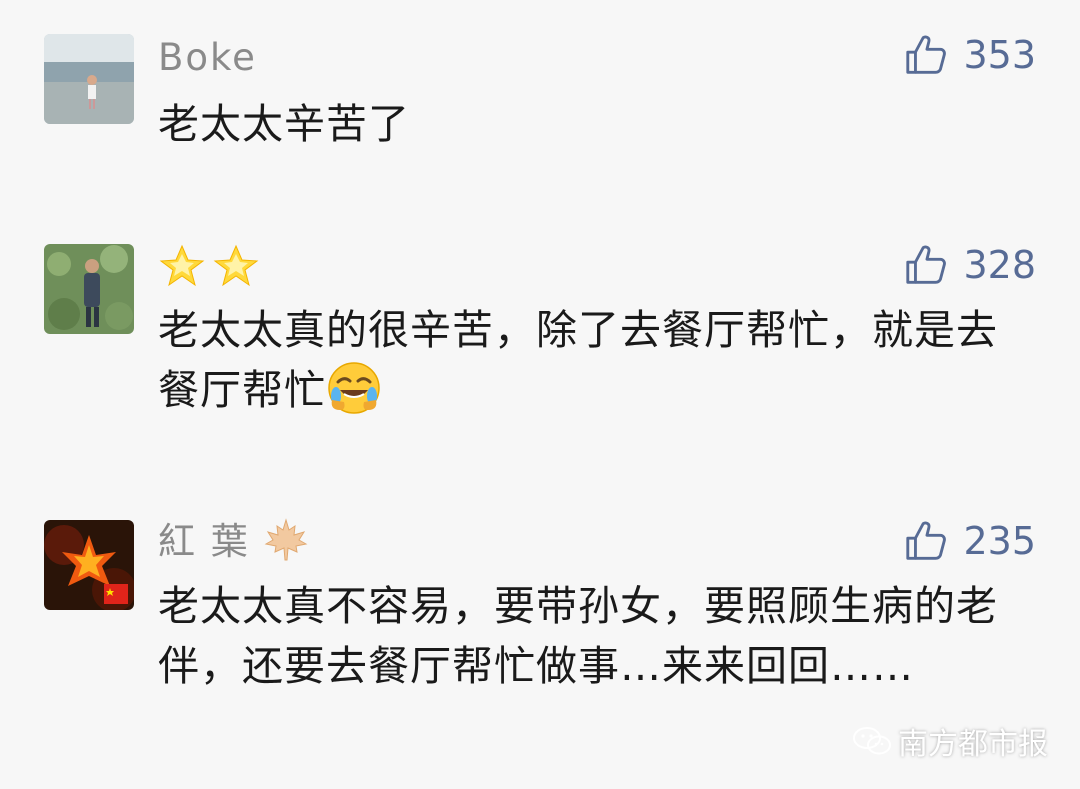 Image resolution: width=1080 pixels, height=789 pixels. Describe the element at coordinates (999, 55) in the screenshot. I see `like-count: 353` at that location.